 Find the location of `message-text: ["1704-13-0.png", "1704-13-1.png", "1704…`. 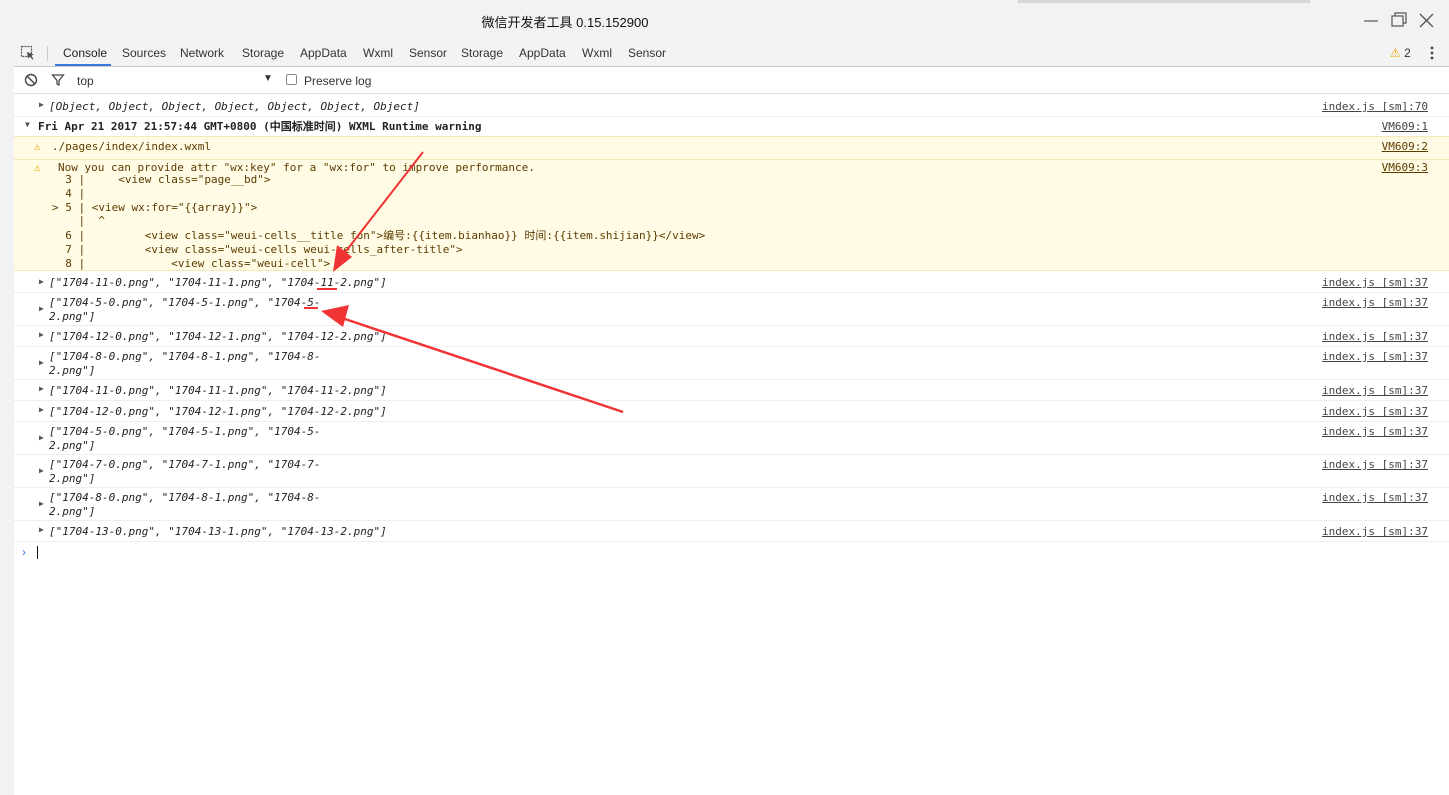

message-text: ["1704-13-0.png", "1704-13-1.png", "1704… is located at coordinates (218, 531).